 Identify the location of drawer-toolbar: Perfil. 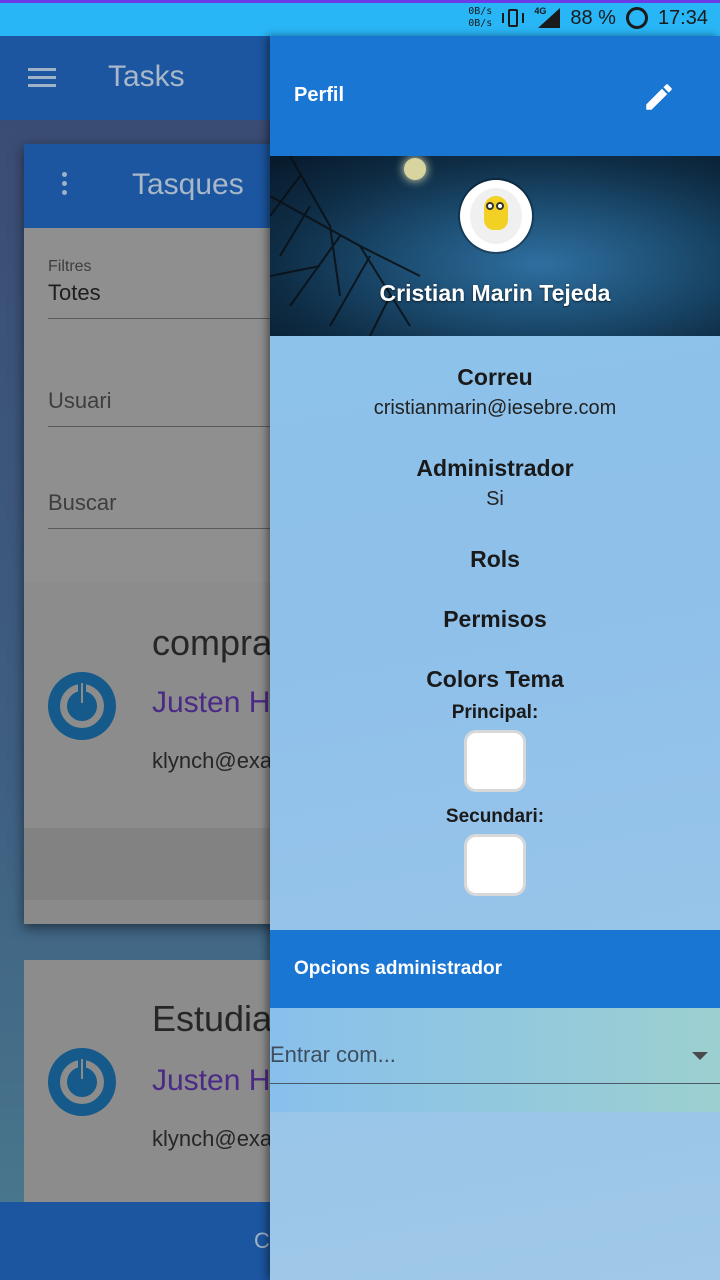
(495, 96).